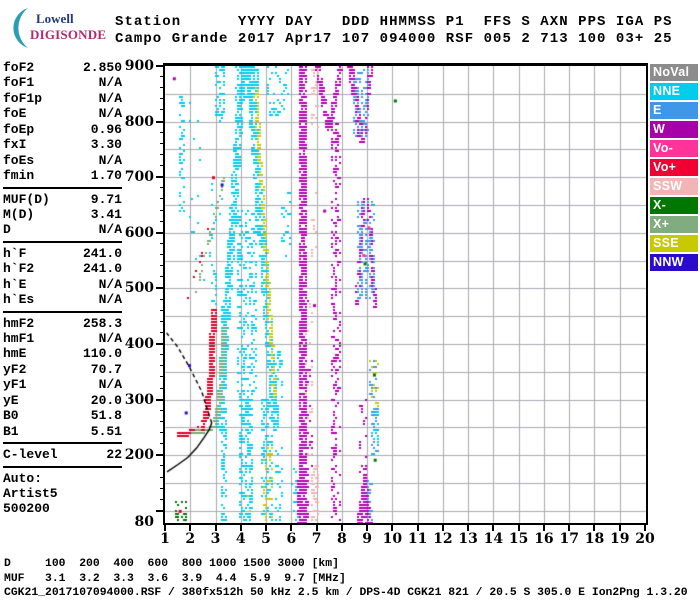  Describe the element at coordinates (106, 416) in the screenshot. I see `parameter-value: 51.8` at that location.